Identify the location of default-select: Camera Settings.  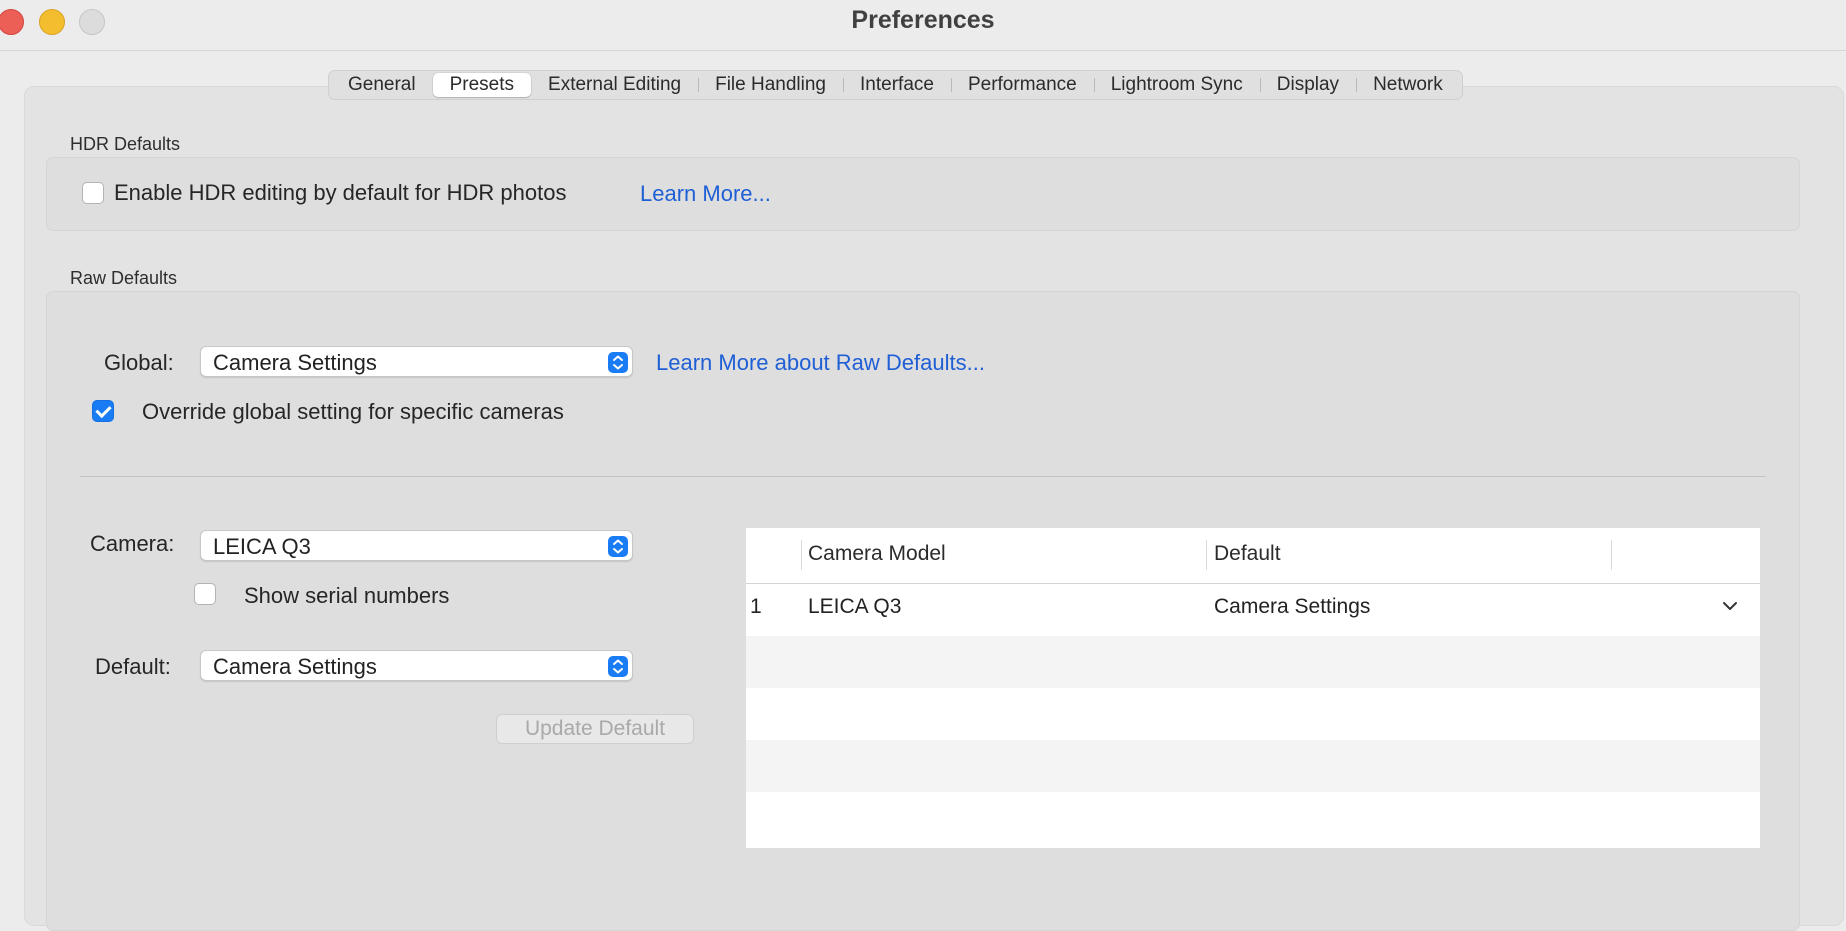
(416, 665).